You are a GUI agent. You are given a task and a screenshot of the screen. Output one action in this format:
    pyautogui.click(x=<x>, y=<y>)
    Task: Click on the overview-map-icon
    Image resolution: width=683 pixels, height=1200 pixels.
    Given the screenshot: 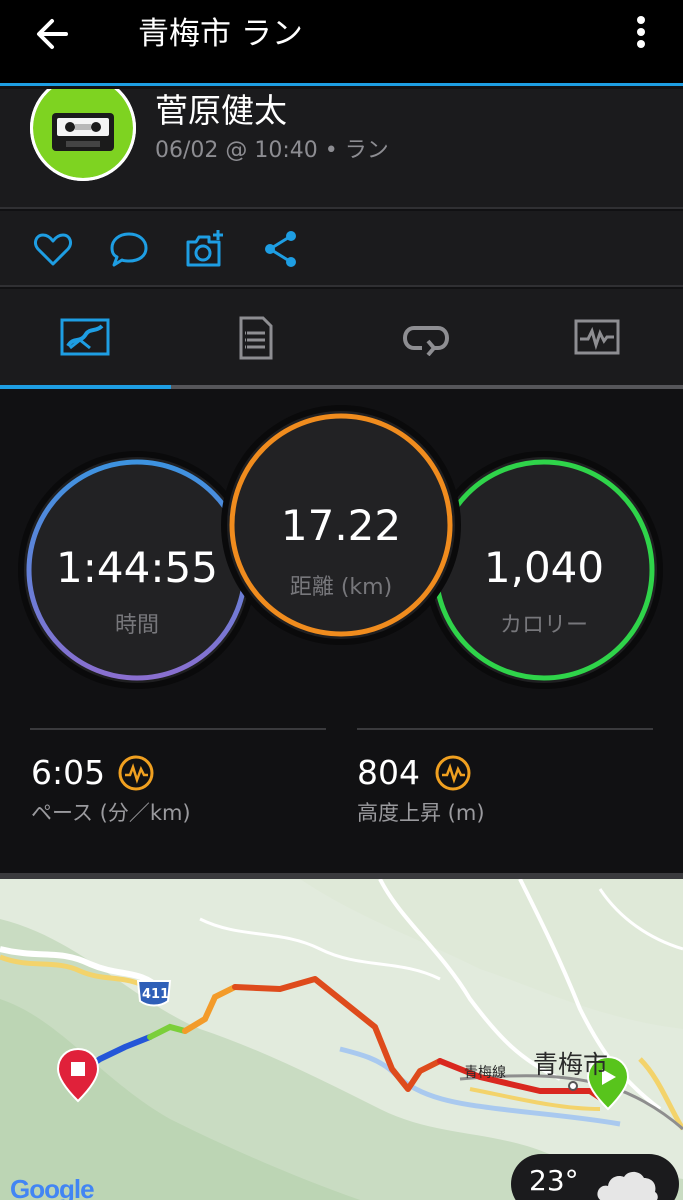 What is the action you would take?
    pyautogui.click(x=85, y=337)
    